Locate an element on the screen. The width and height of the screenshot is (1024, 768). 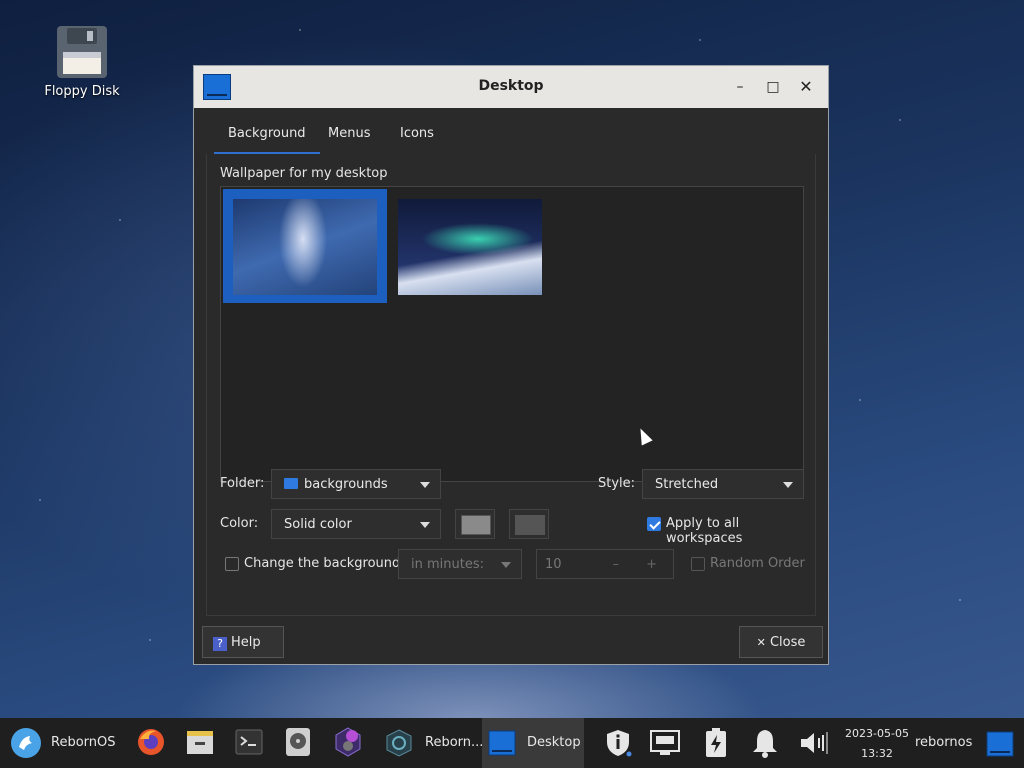
folder-select: backgrounds is located at coordinates (356, 484).